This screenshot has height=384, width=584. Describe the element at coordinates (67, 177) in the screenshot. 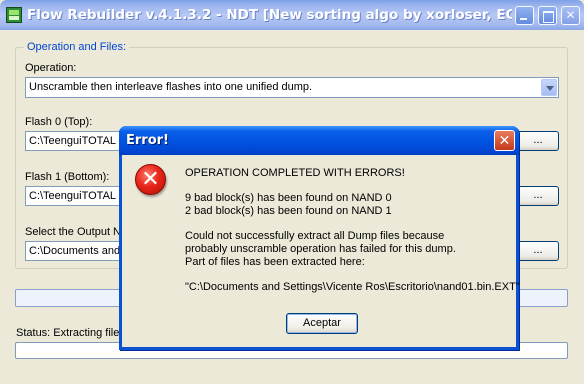

I see `flash1-label: Flash 1 (Bottom):` at that location.